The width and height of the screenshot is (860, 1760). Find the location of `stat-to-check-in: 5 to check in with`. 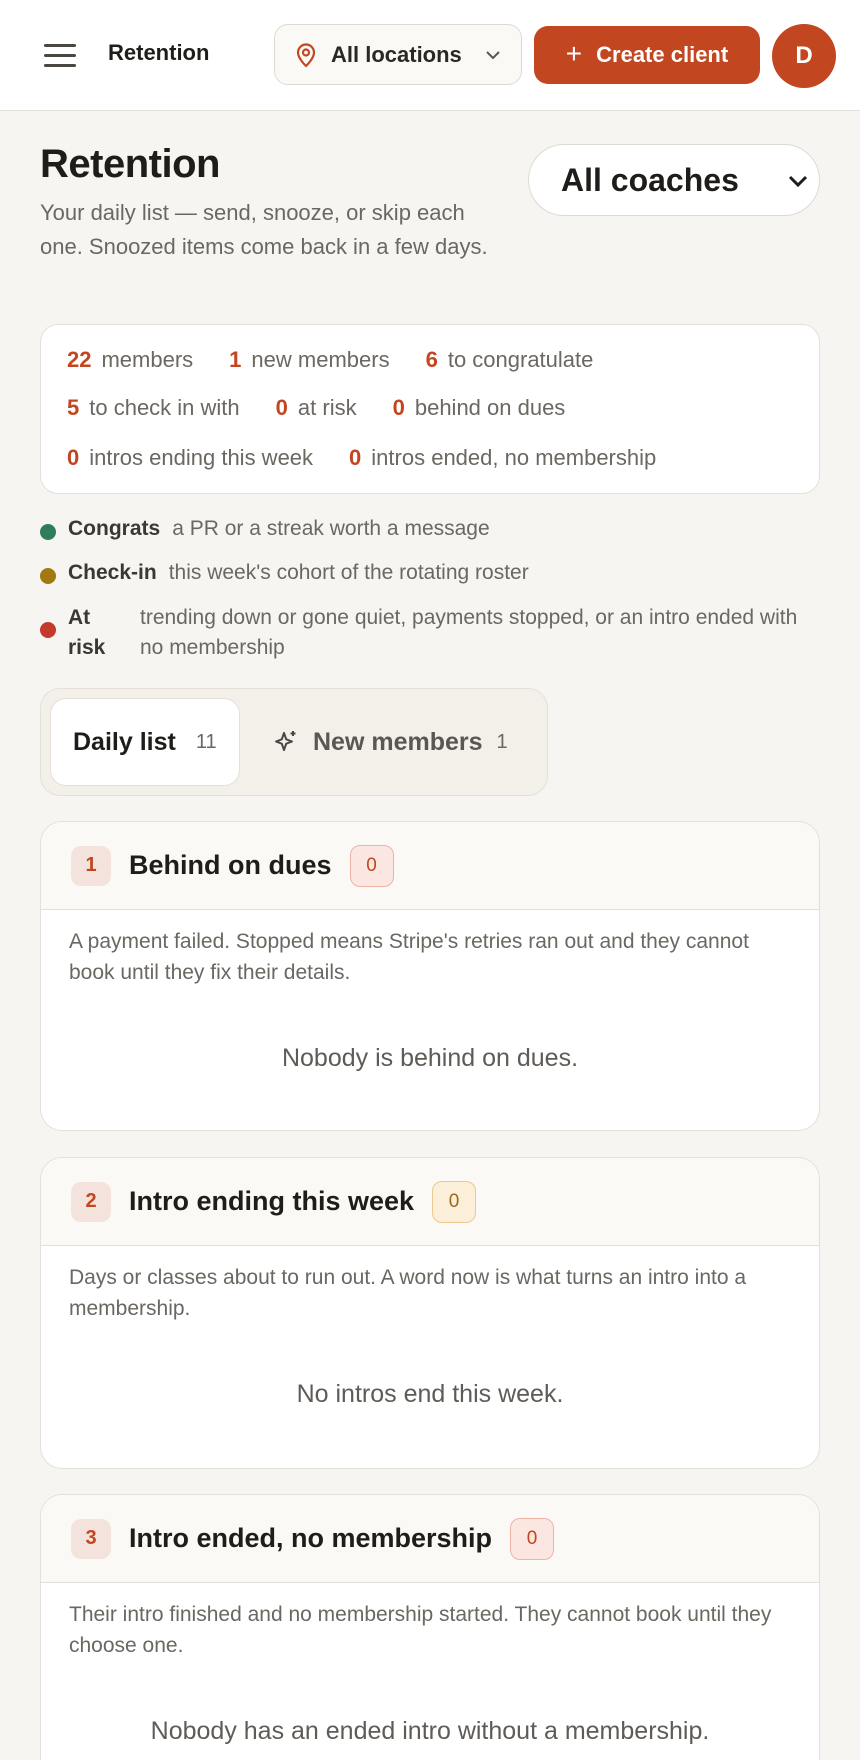

stat-to-check-in: 5 to check in with is located at coordinates (153, 407).